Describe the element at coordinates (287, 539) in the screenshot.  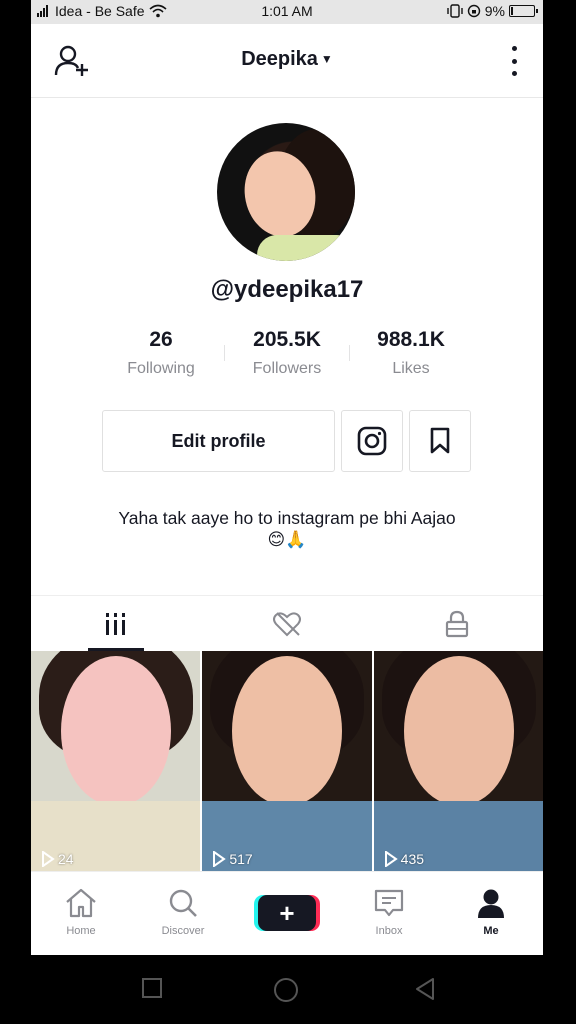
I see `bio-emoji: 😊🙏` at that location.